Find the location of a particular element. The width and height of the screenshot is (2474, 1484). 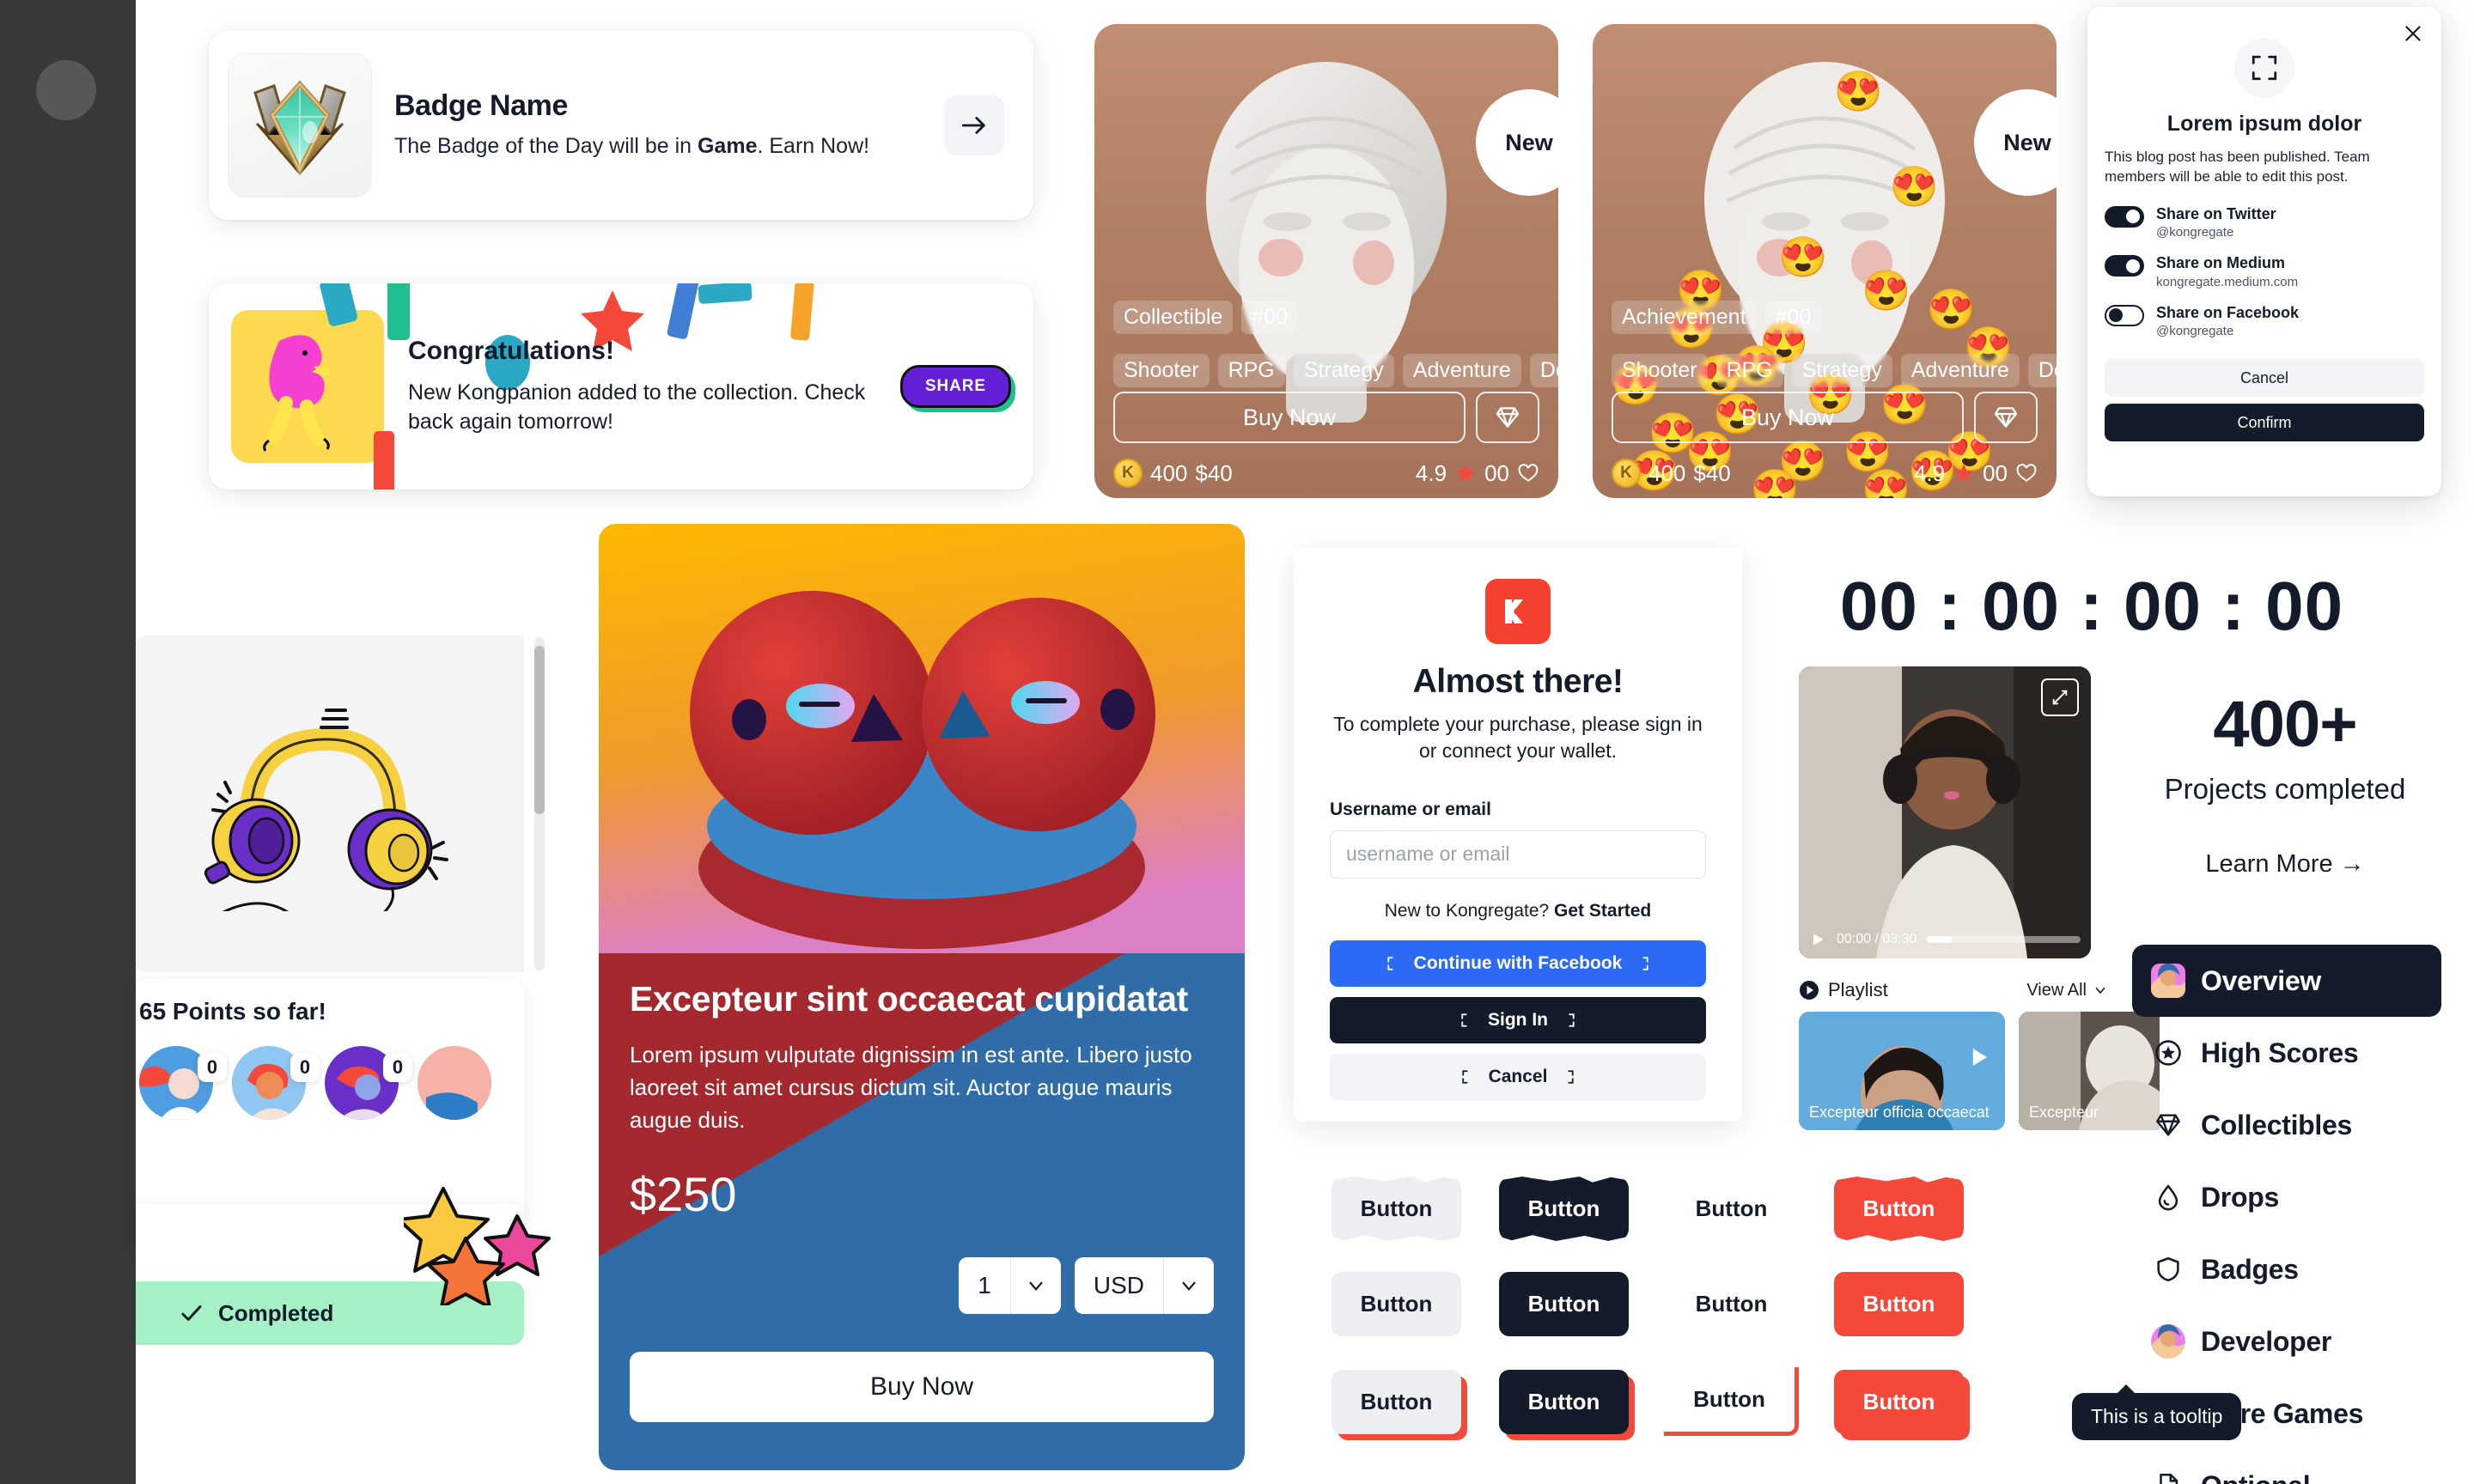

currency-select: USD is located at coordinates (1144, 1286).